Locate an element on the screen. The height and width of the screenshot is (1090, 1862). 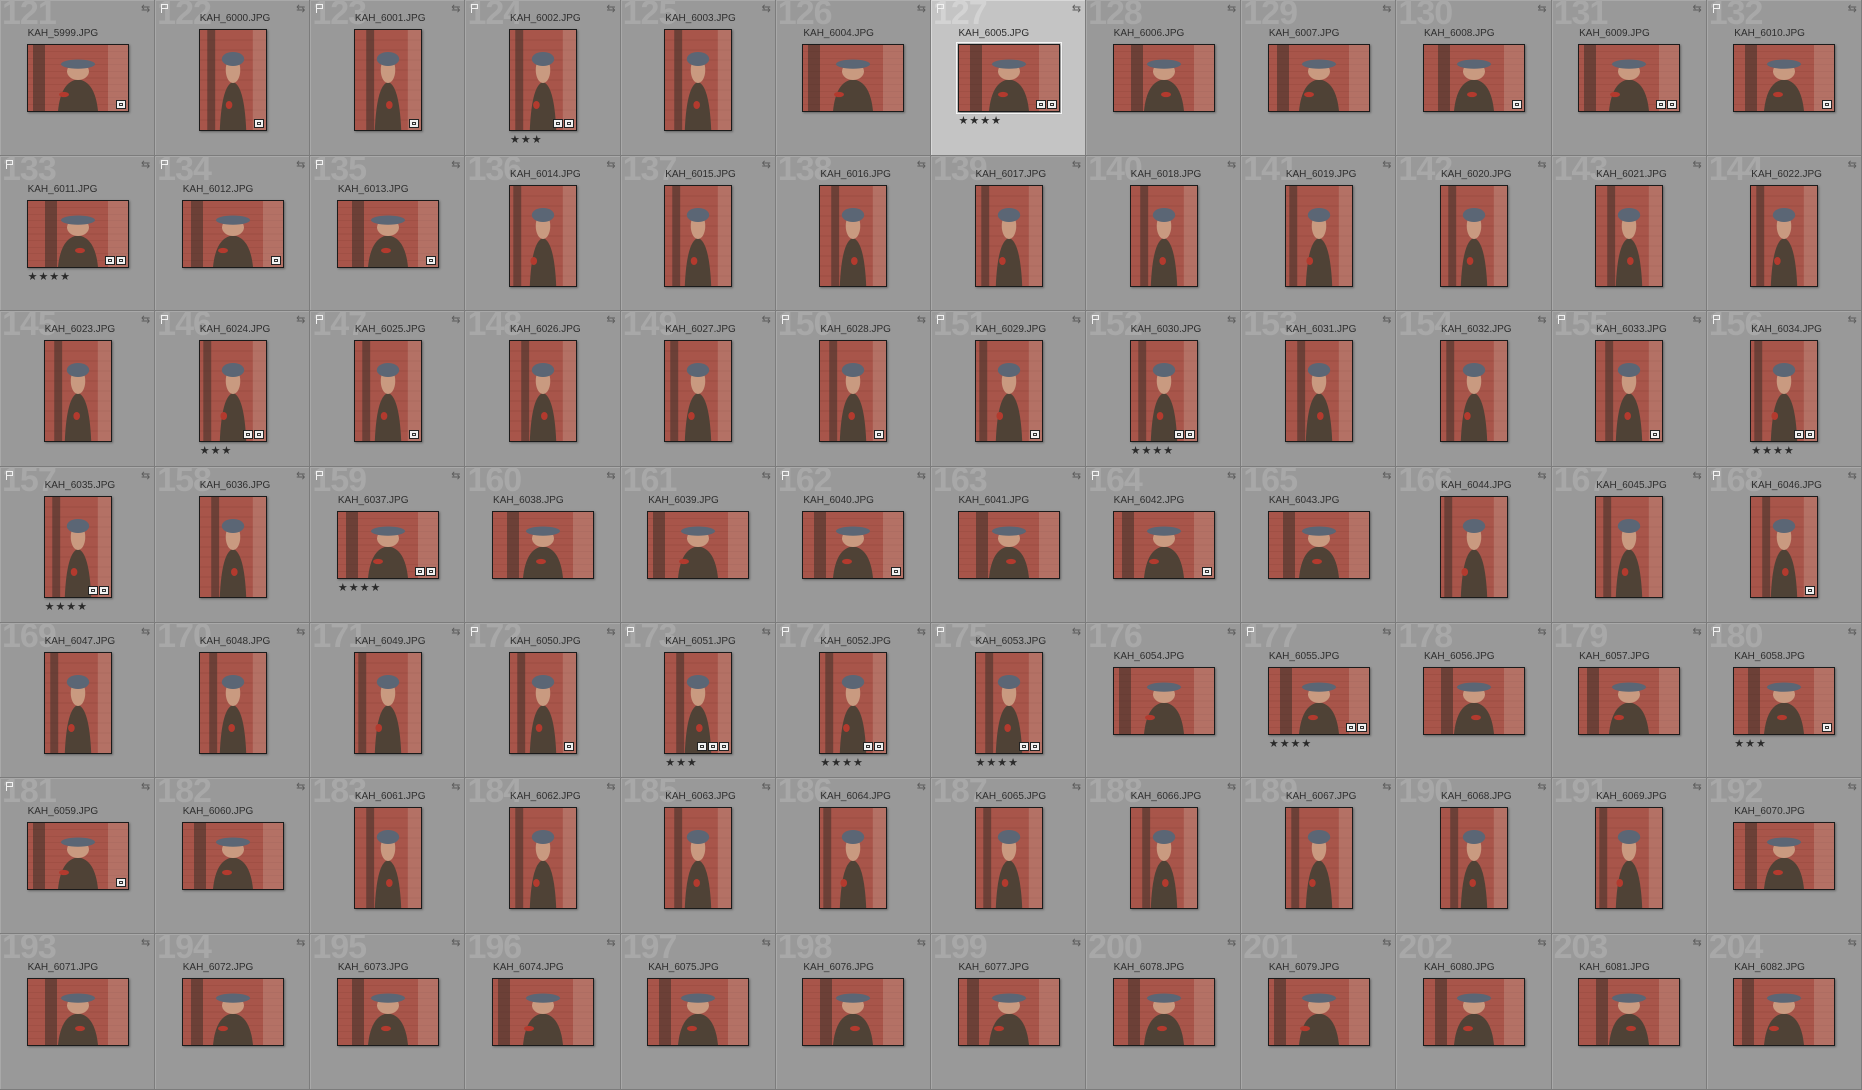
grid-cell: 193 ⇆ KAH_6071.JPG is located at coordinates (78, 1012).